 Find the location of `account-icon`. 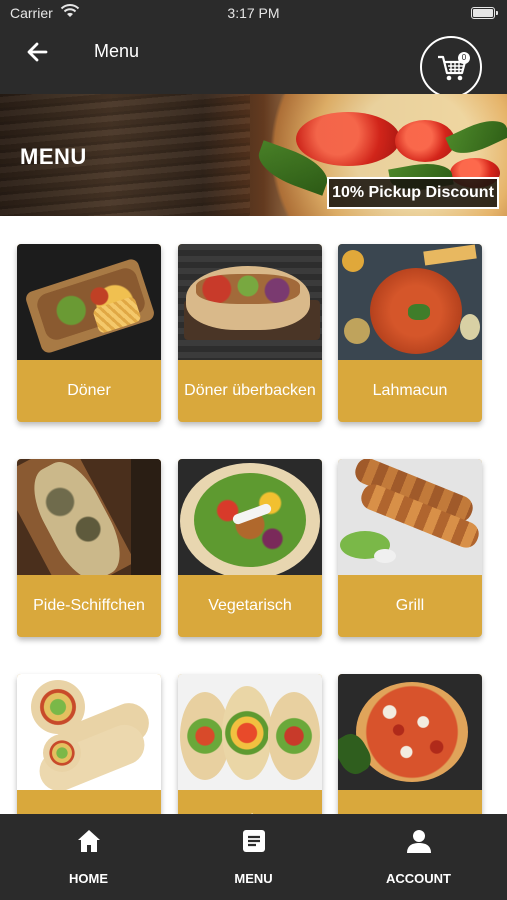

account-icon is located at coordinates (419, 841).